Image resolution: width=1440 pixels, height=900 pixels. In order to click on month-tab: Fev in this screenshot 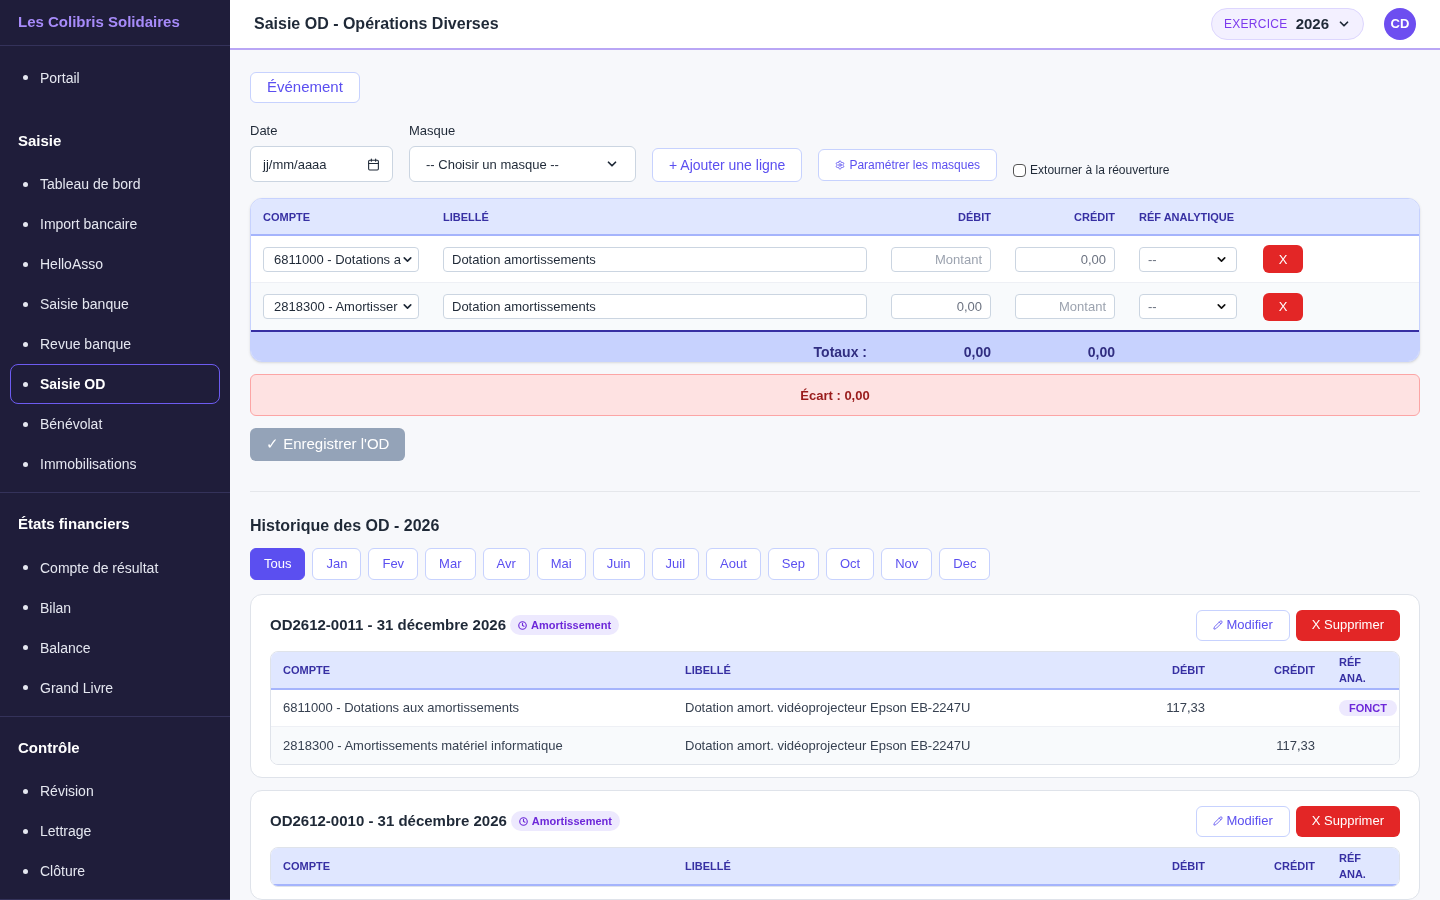, I will do `click(393, 564)`.